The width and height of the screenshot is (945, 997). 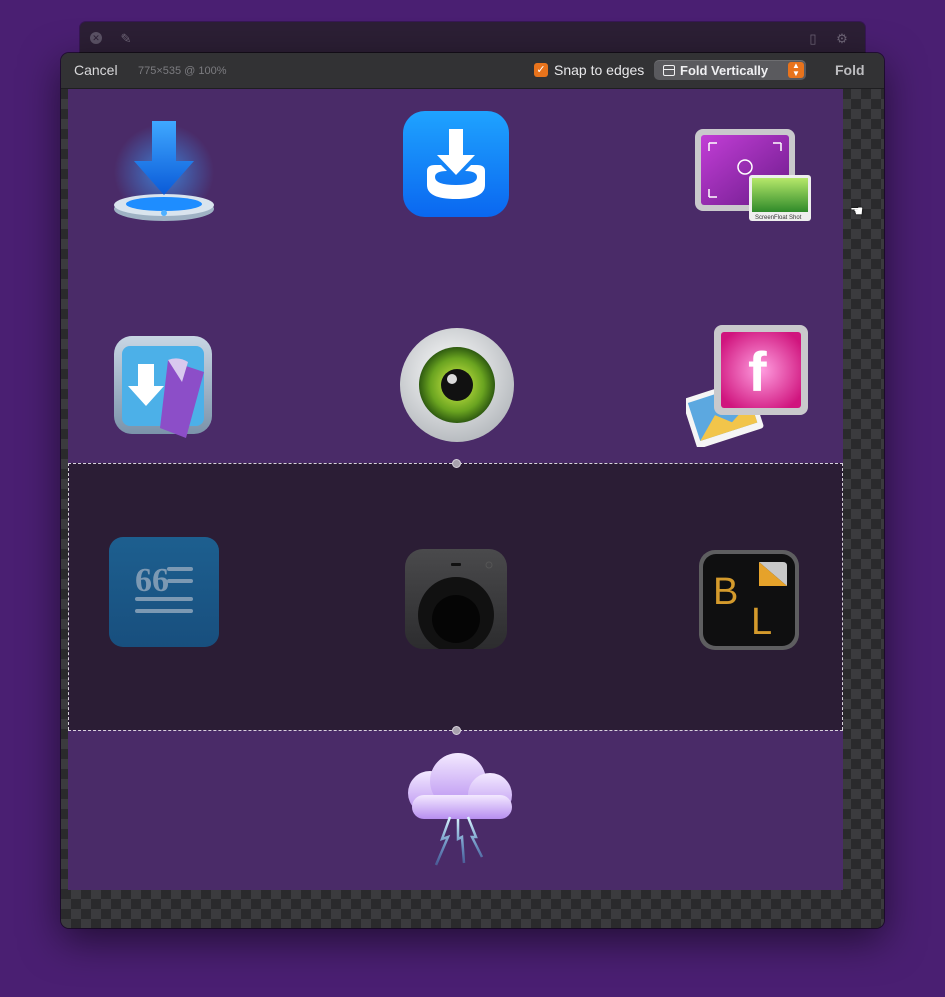 What do you see at coordinates (842, 39) in the screenshot?
I see `gear-icon: ⚙` at bounding box center [842, 39].